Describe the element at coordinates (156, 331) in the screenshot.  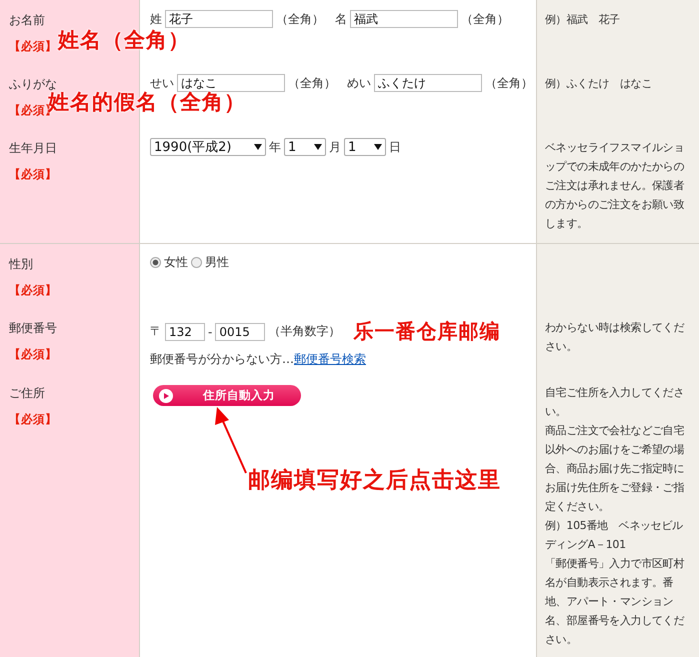
I see `postal-mark: 〒` at that location.